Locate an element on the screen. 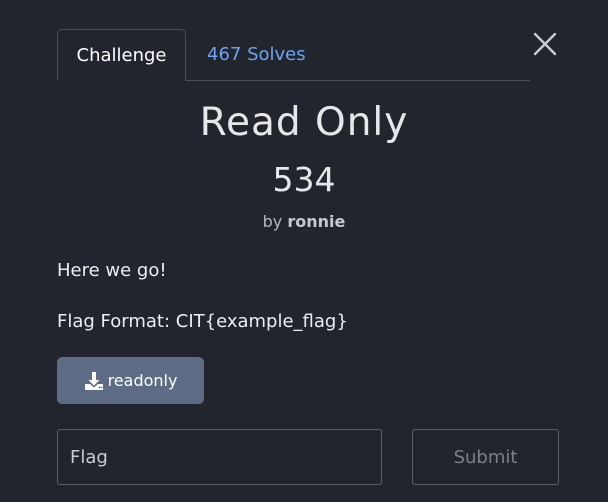  author-prefix: by is located at coordinates (272, 221).